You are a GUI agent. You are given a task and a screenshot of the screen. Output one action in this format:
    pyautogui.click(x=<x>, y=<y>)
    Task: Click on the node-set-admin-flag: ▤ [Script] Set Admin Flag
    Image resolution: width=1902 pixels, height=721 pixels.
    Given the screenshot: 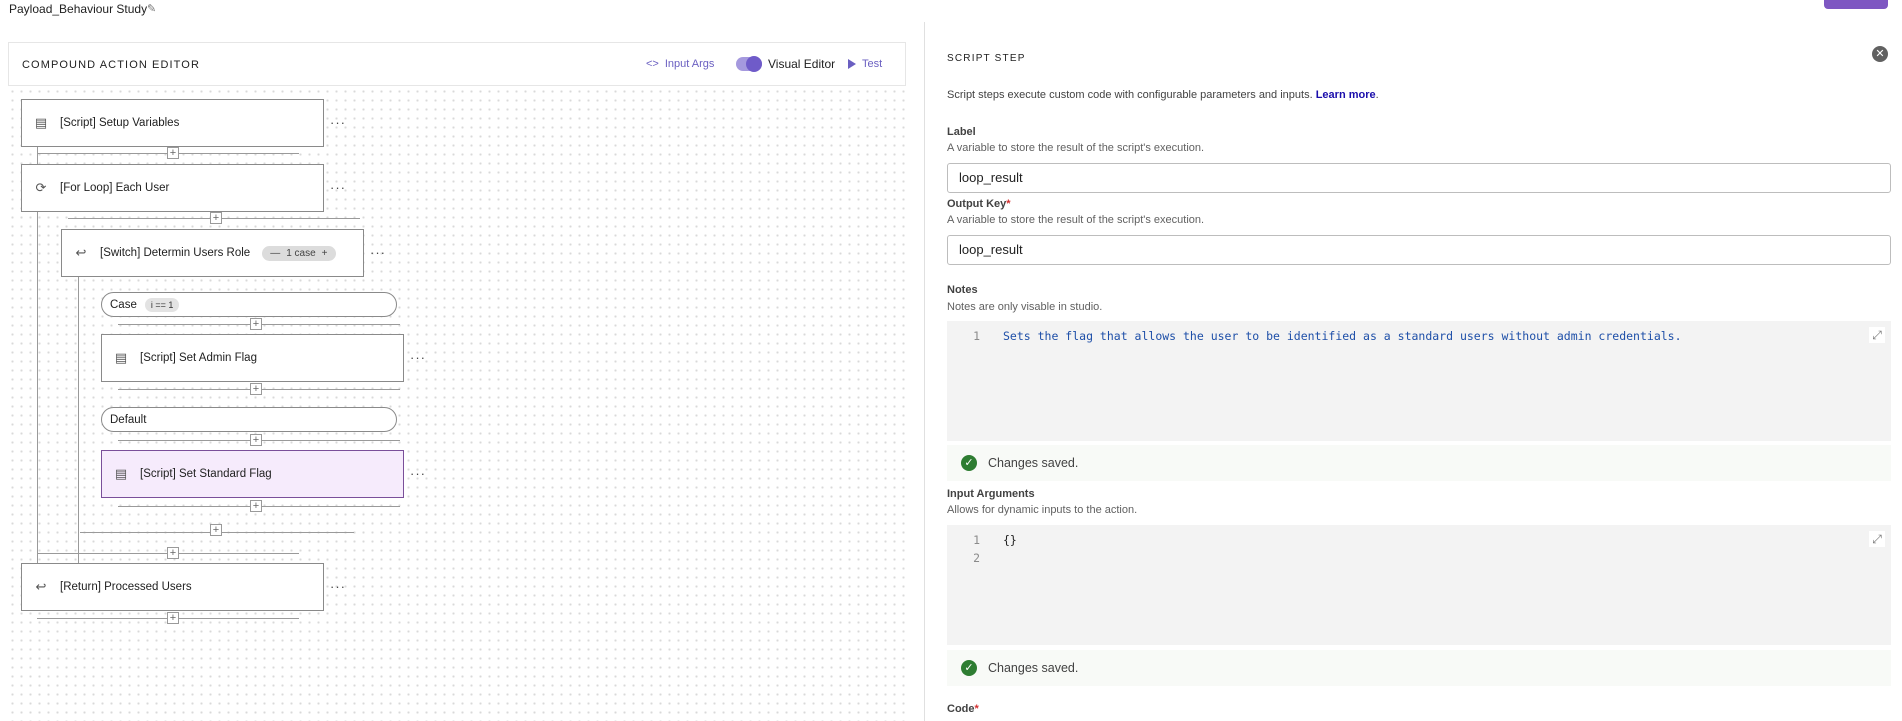 What is the action you would take?
    pyautogui.click(x=252, y=358)
    